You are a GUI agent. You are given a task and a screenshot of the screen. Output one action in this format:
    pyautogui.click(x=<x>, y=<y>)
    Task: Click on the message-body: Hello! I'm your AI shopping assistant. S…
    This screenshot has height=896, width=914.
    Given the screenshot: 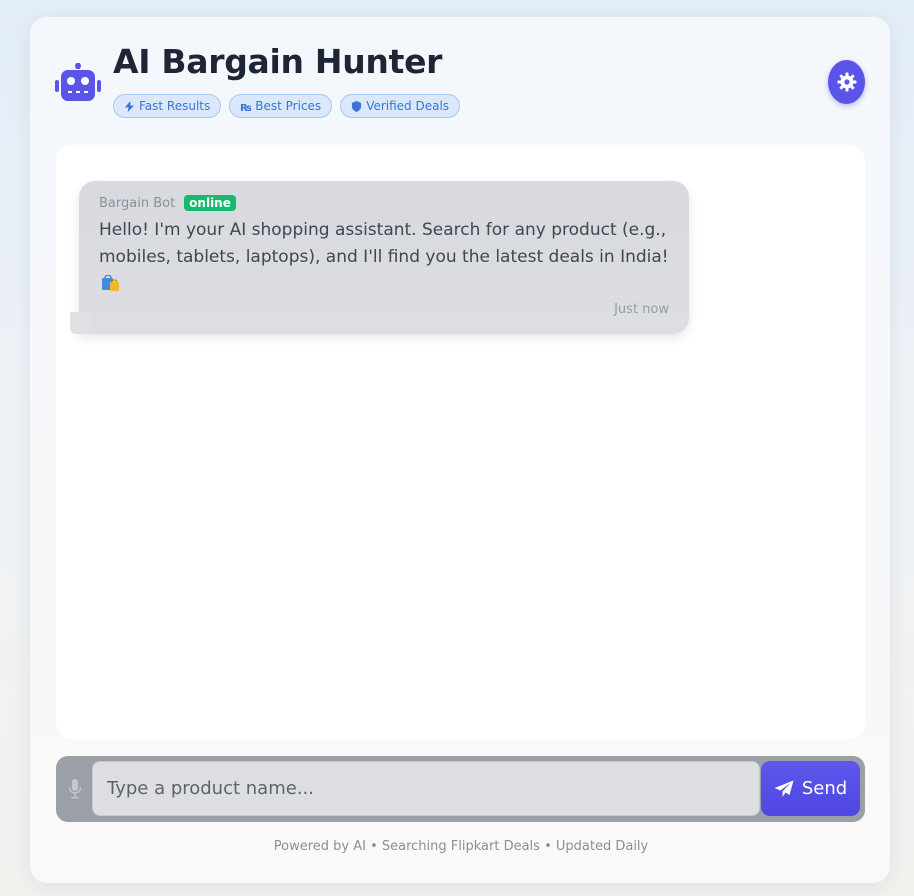 What is the action you would take?
    pyautogui.click(x=384, y=243)
    